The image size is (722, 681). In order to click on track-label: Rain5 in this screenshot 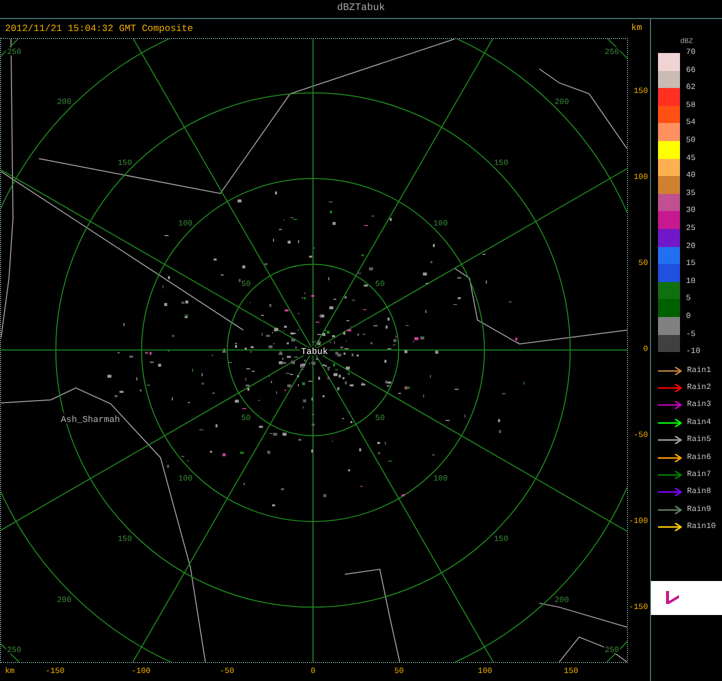, I will do `click(699, 440)`.